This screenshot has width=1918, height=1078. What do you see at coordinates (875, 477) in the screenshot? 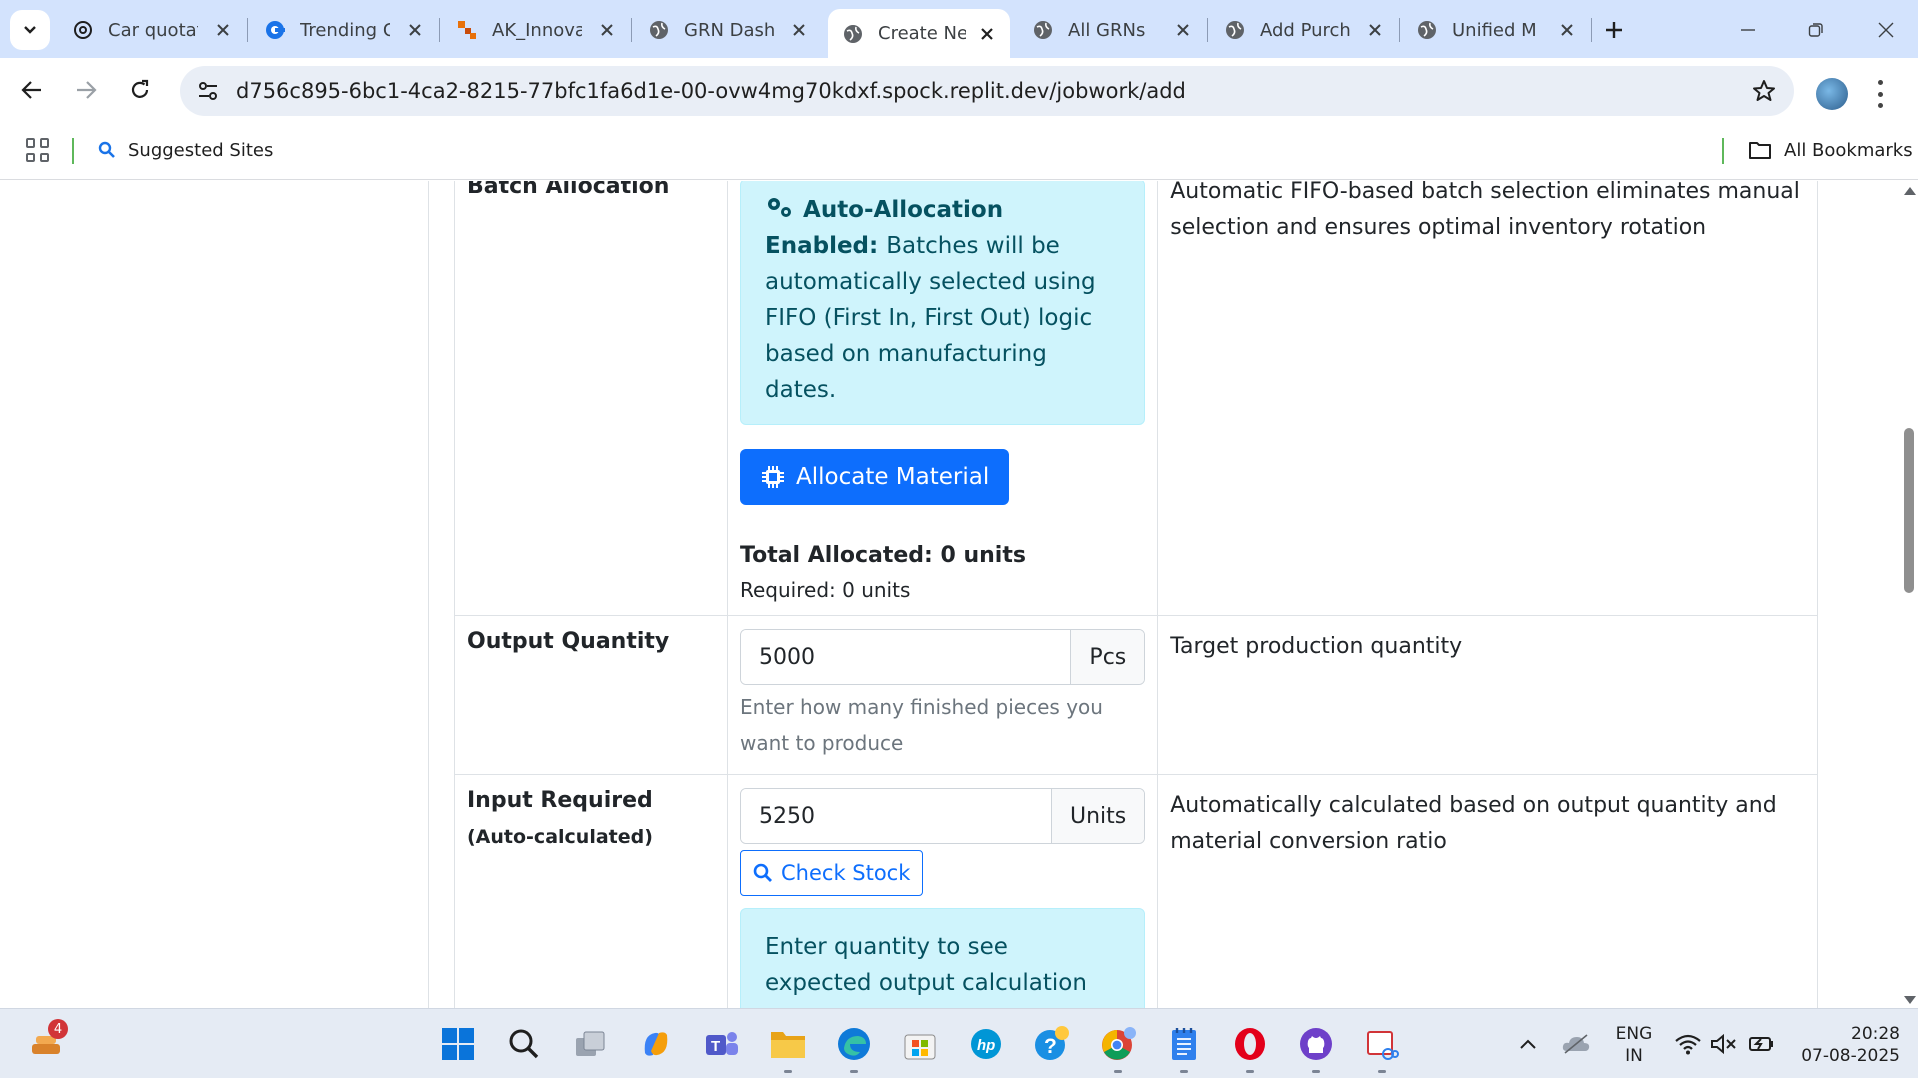
I see `allocate-material-button: Allocate Material` at bounding box center [875, 477].